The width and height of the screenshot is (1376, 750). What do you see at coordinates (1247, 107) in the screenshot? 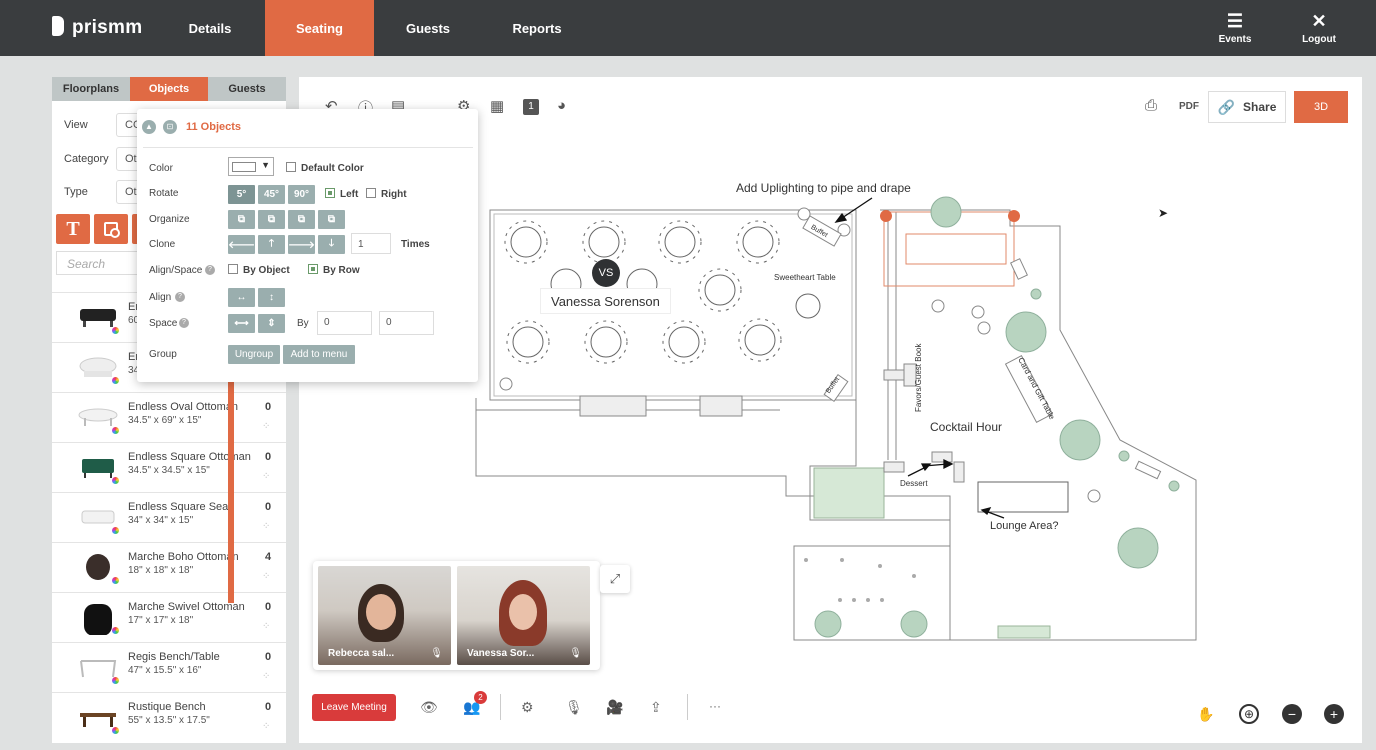
I see `share-button: 🔗 Share` at bounding box center [1247, 107].